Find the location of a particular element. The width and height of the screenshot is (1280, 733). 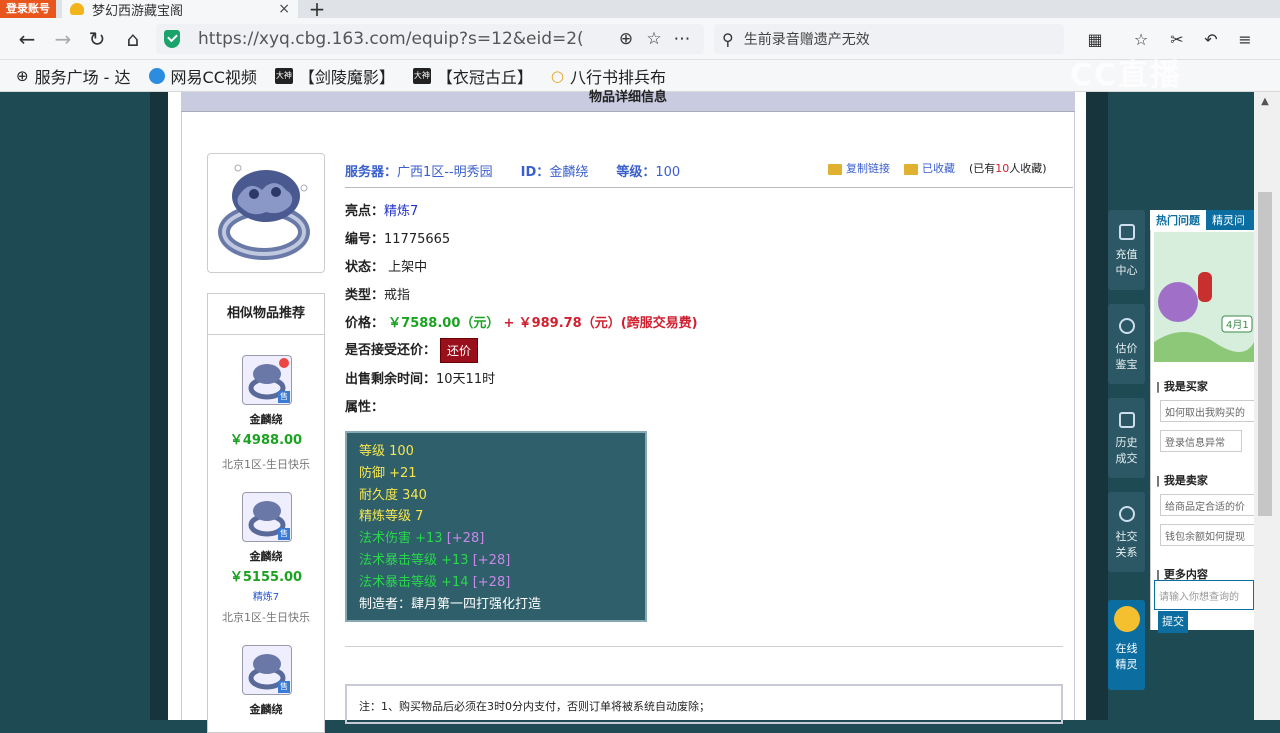

bookmark-item: ⊕ 服务广场 - 达 is located at coordinates (73, 76).